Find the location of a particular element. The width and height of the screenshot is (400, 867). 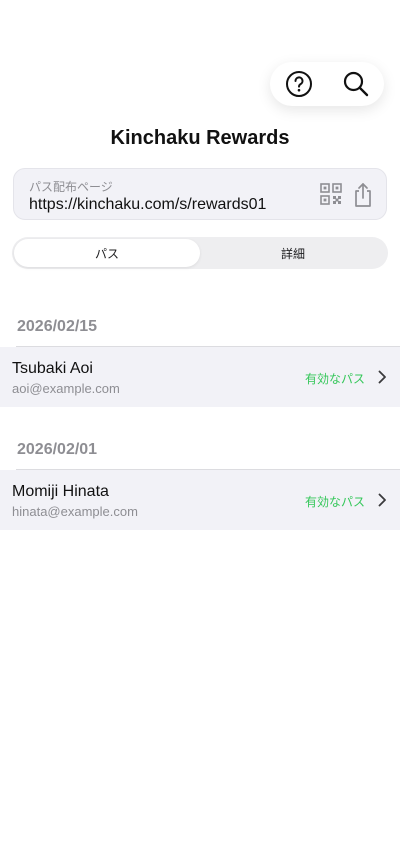

pass-url-value: https://kinchaku.com/s/rewards01 is located at coordinates (147, 205).